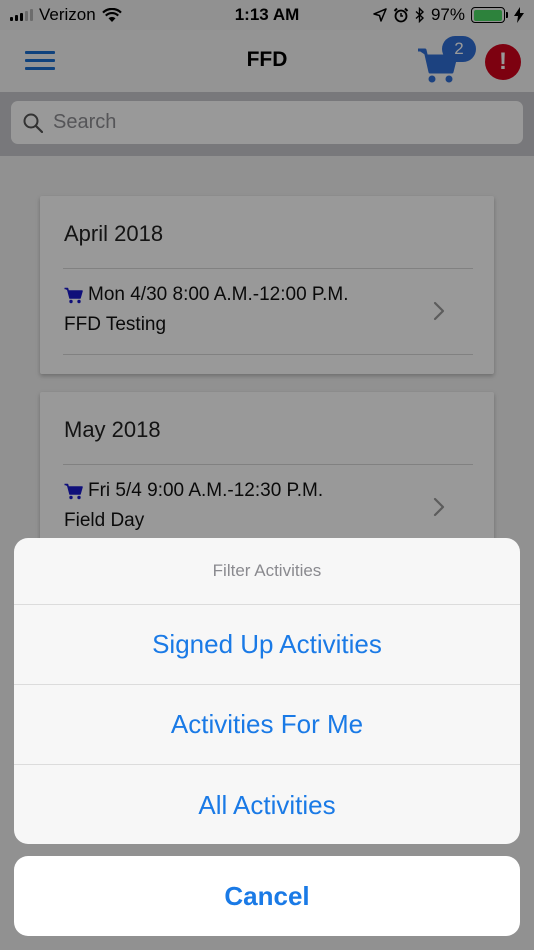 The height and width of the screenshot is (950, 534). Describe the element at coordinates (267, 804) in the screenshot. I see `option-all-activities: All Activities` at that location.